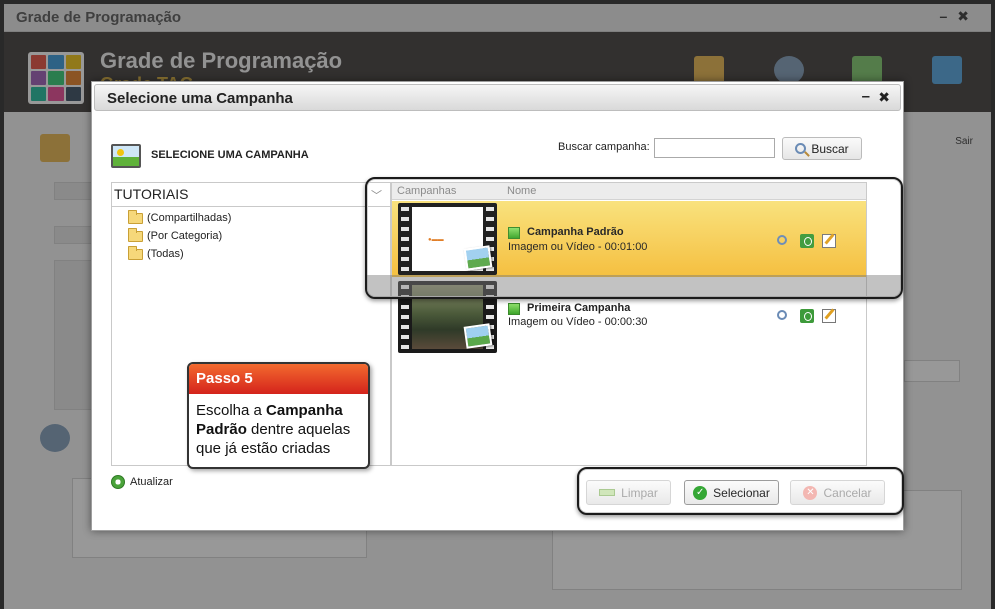  I want to click on tree-item-label: (Todas), so click(165, 254).